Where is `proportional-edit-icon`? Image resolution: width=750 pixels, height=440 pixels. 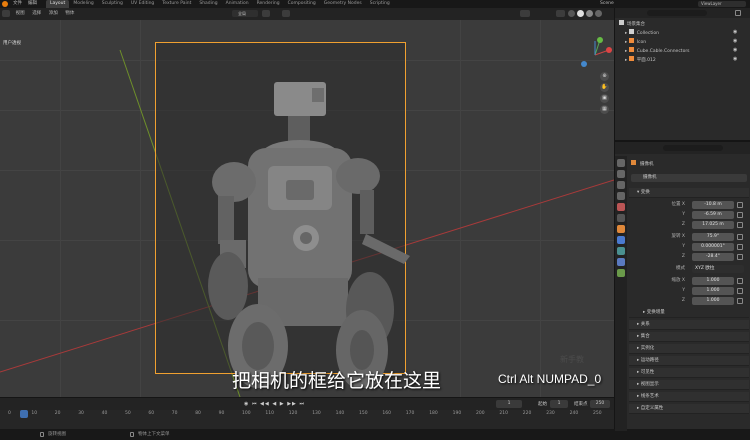
proportional-edit-icon is located at coordinates (286, 13).